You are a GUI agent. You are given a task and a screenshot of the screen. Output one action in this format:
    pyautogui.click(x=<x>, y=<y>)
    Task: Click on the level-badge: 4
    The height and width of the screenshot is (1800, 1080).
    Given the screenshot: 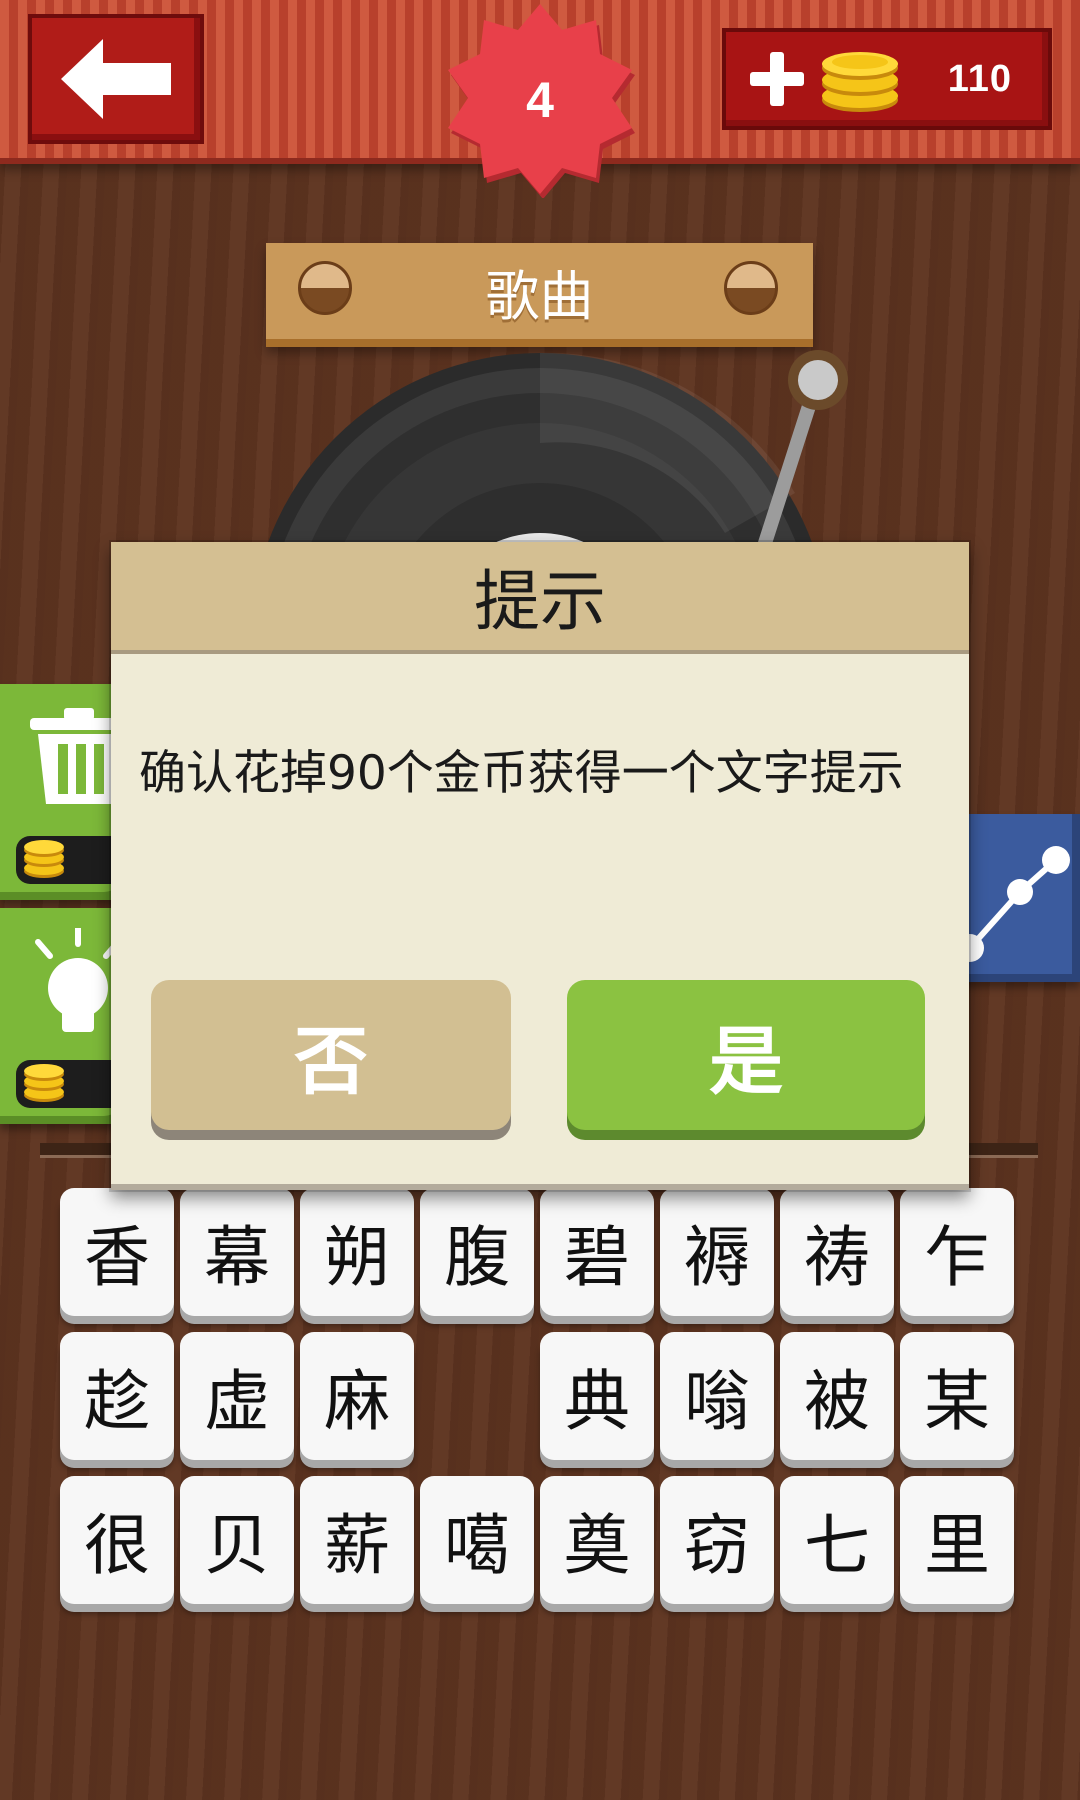 What is the action you would take?
    pyautogui.click(x=540, y=100)
    